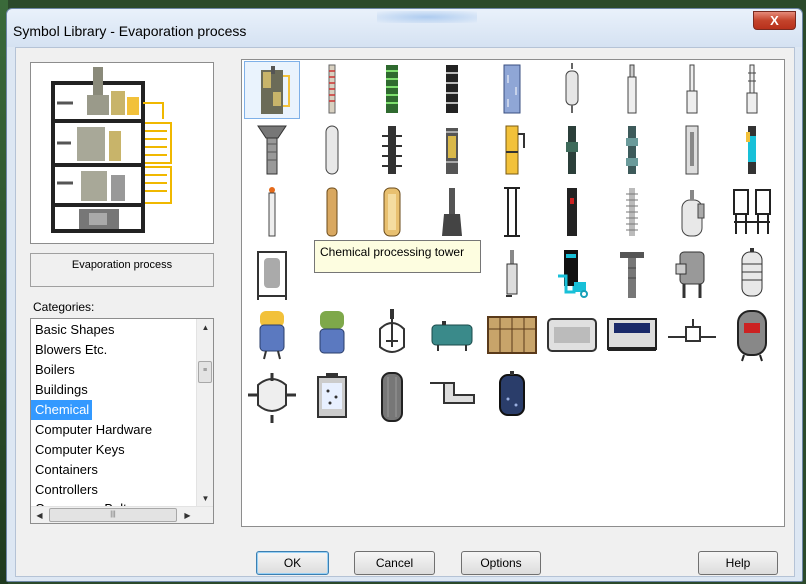  What do you see at coordinates (512, 336) in the screenshot?
I see `symbol-brown-rack` at bounding box center [512, 336].